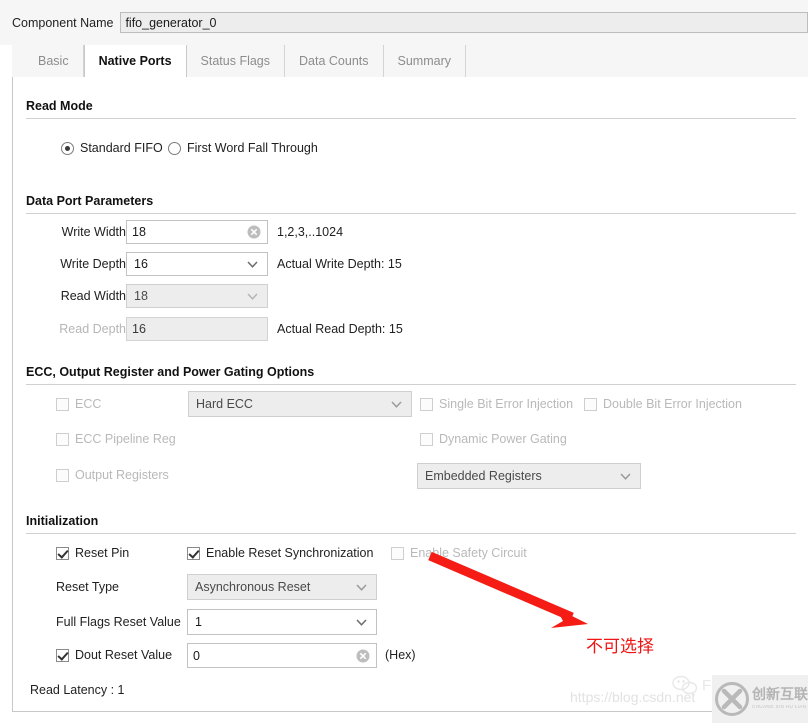  Describe the element at coordinates (118, 622) in the screenshot. I see `label-full-flags-reset-value: Full Flags Reset Value` at that location.